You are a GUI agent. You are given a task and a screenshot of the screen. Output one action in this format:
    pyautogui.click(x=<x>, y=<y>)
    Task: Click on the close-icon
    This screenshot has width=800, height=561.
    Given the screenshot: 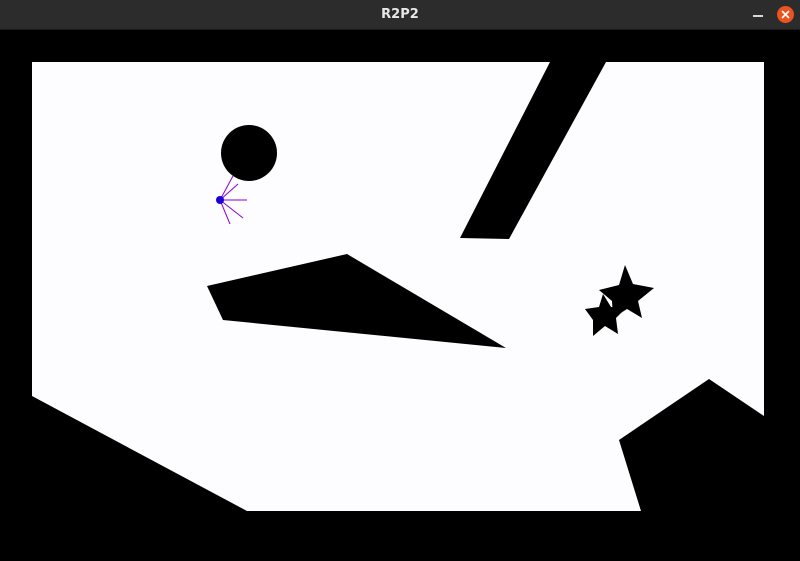 What is the action you would take?
    pyautogui.click(x=785, y=14)
    